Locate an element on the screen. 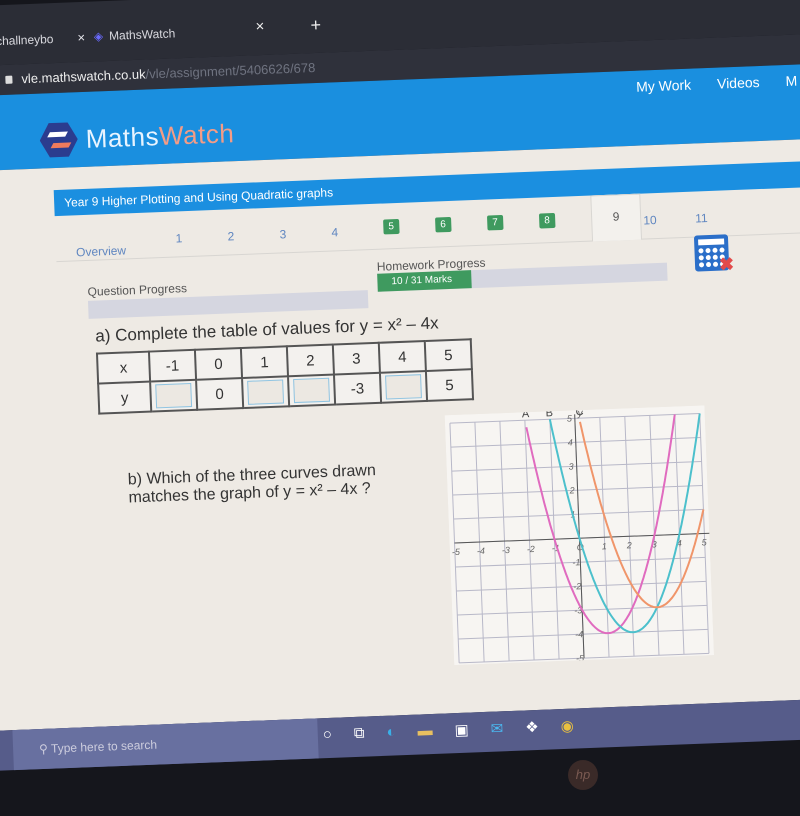  logo-text: MathsWatch is located at coordinates (160, 135).